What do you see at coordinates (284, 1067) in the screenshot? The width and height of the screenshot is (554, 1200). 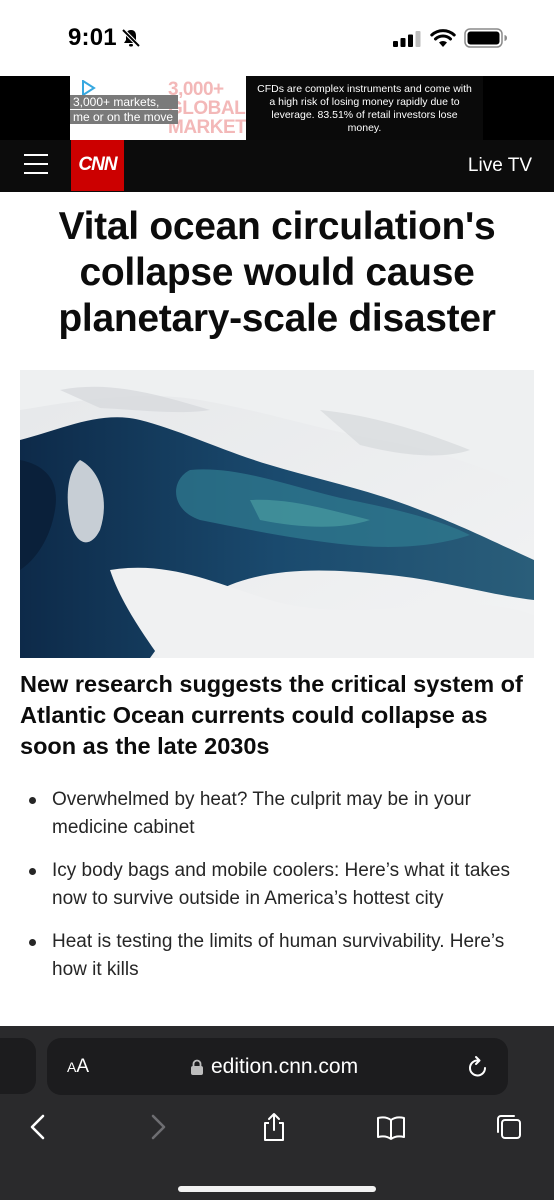 I see `url-text: edition.cnn.com` at bounding box center [284, 1067].